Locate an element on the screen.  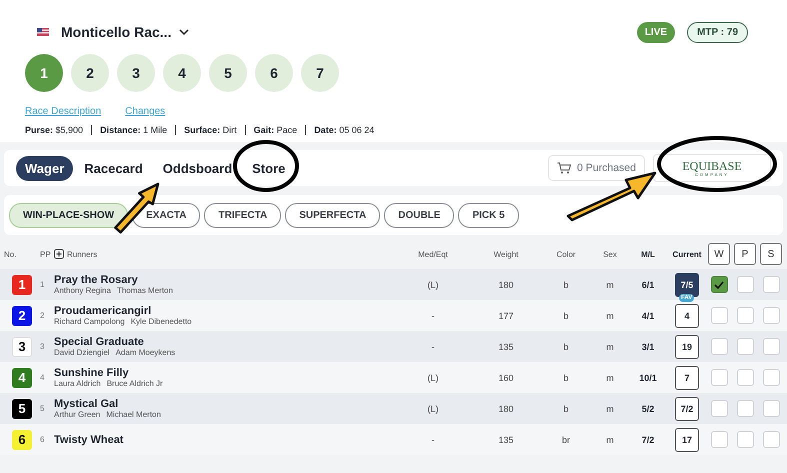
person-name: Laura Aldrich is located at coordinates (77, 383).